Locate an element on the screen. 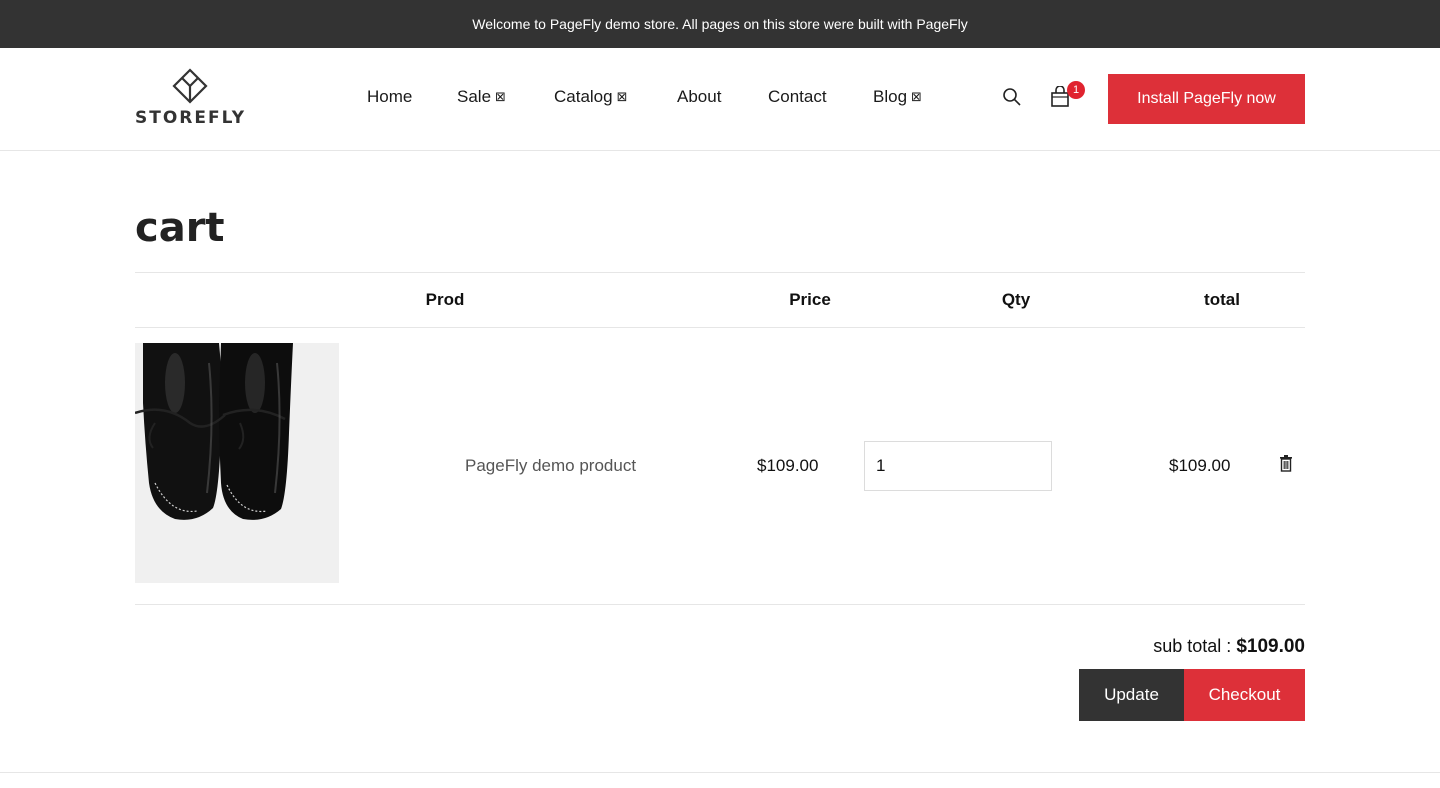 This screenshot has height=788, width=1440. nav-item-about: About is located at coordinates (699, 97).